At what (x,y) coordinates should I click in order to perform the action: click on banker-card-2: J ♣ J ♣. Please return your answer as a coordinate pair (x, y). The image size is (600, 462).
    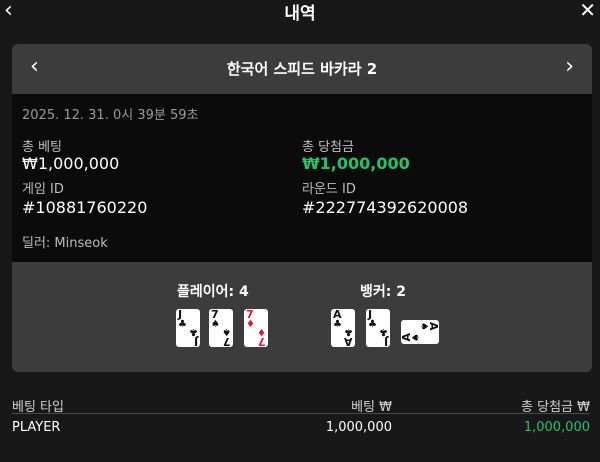
    Looking at the image, I should click on (378, 328).